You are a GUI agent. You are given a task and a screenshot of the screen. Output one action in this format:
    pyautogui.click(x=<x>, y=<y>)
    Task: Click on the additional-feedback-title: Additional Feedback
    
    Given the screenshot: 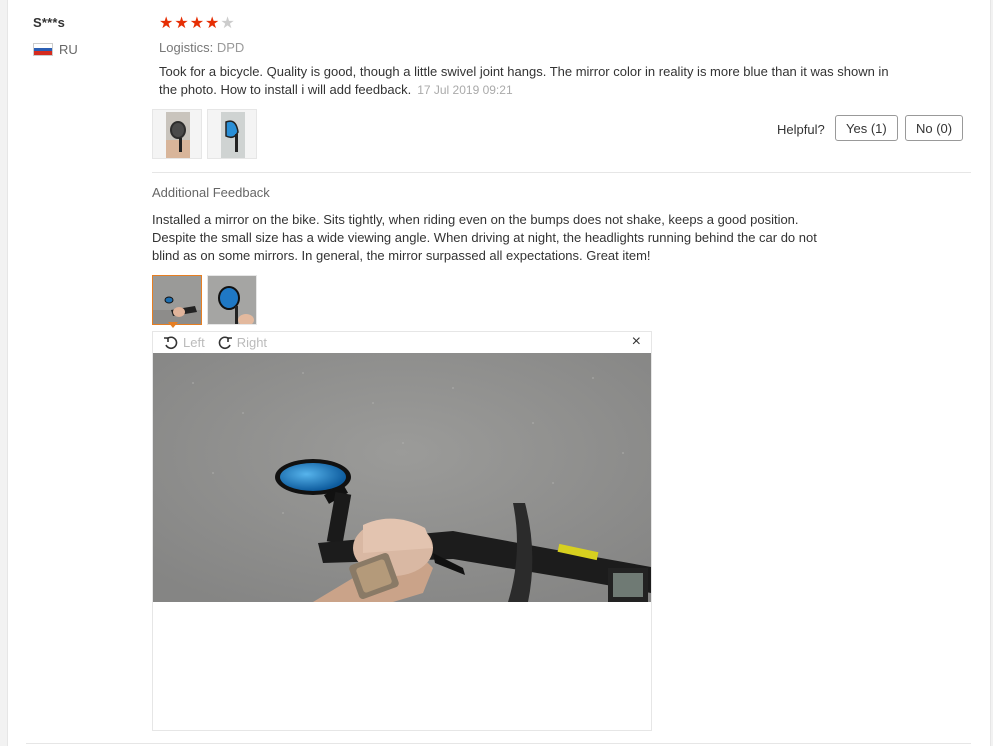 What is the action you would take?
    pyautogui.click(x=211, y=192)
    